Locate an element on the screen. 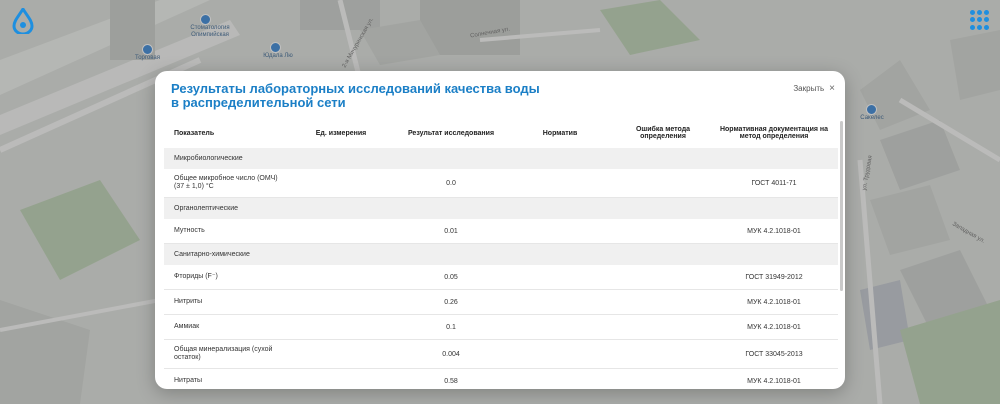  table-row: Аммиак 0.1 МУК 4.2.1018-01 is located at coordinates (501, 327).